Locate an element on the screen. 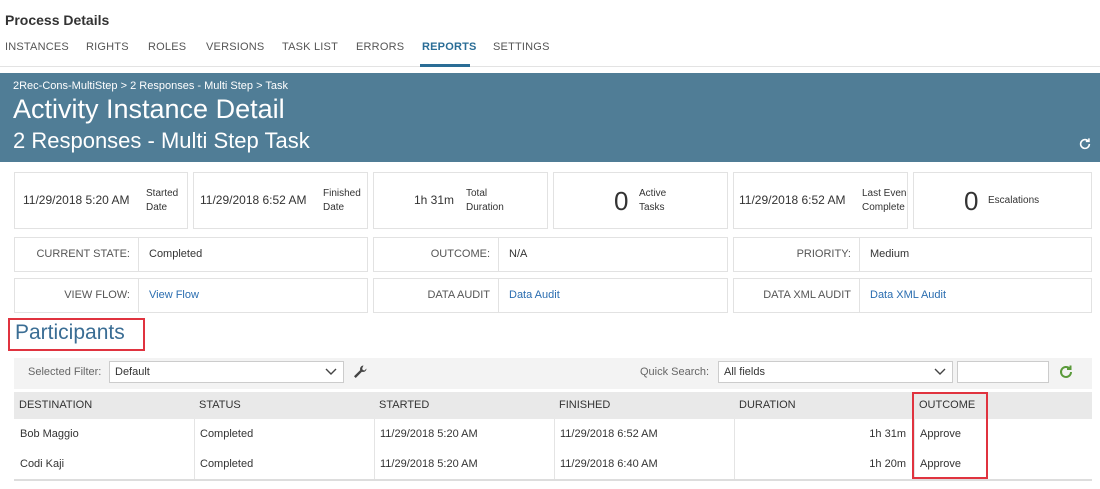 This screenshot has width=1100, height=489. tab-roles: ROLES is located at coordinates (167, 47).